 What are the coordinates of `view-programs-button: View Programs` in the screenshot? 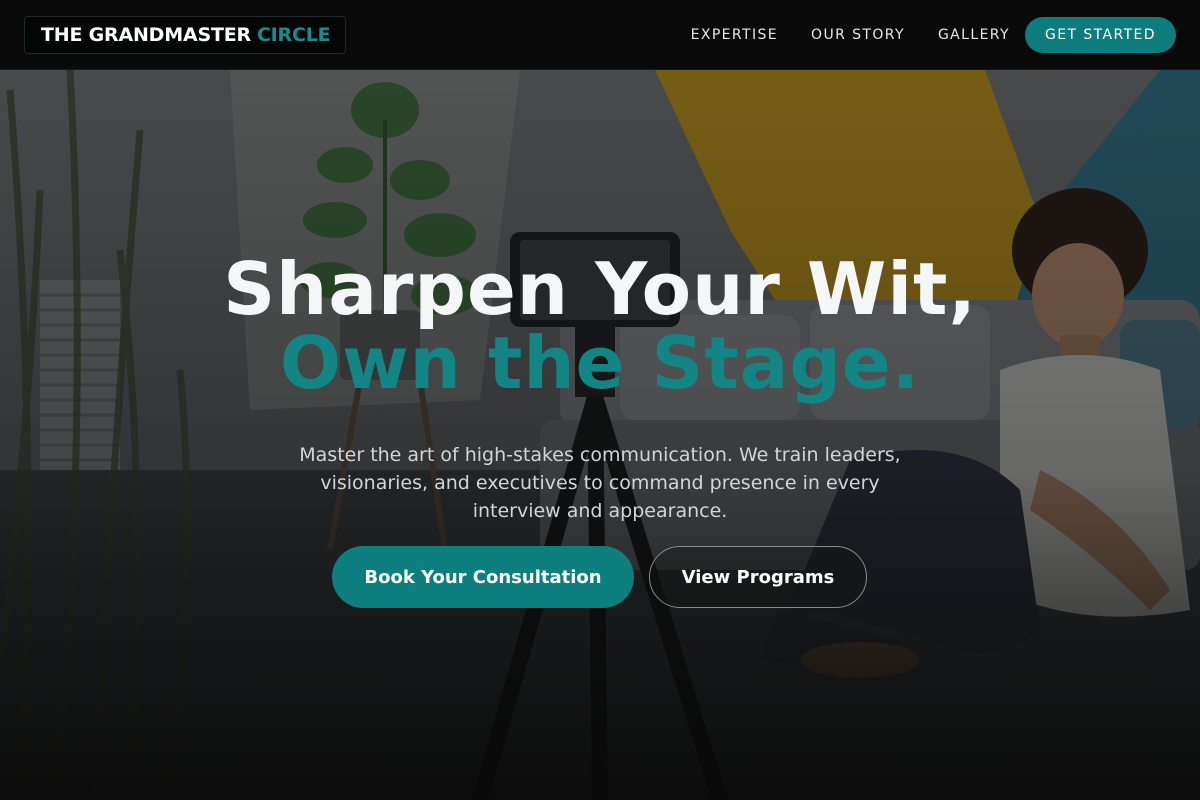 It's located at (758, 577).